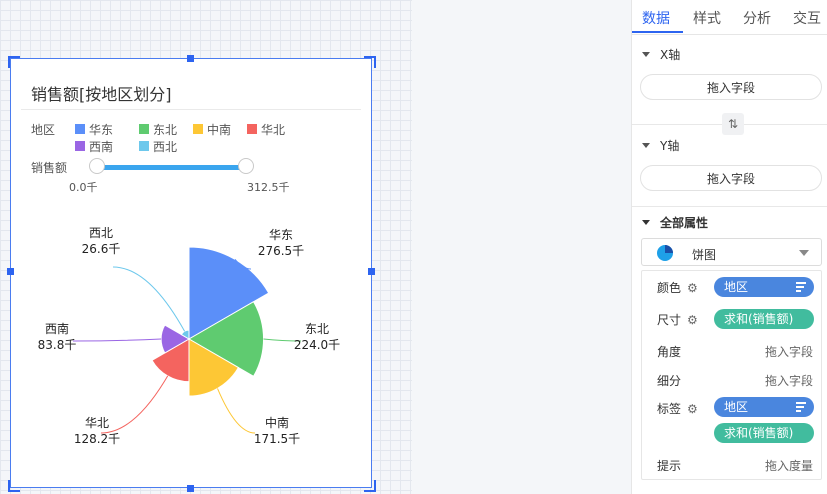 This screenshot has height=494, width=827. I want to click on all-properties-title: 全部属性, so click(684, 223).